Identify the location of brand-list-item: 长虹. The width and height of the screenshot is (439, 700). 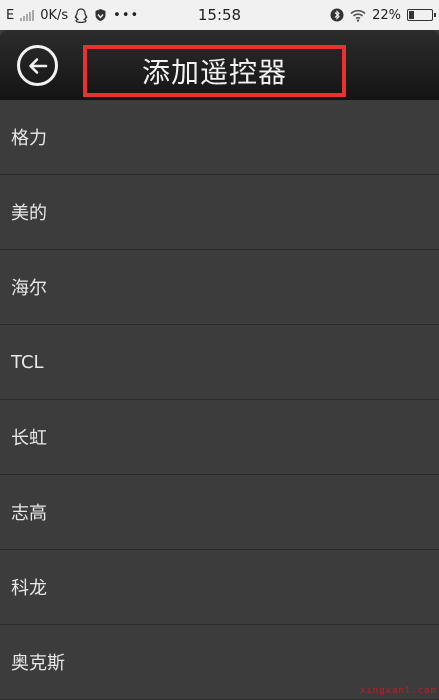
(219, 437).